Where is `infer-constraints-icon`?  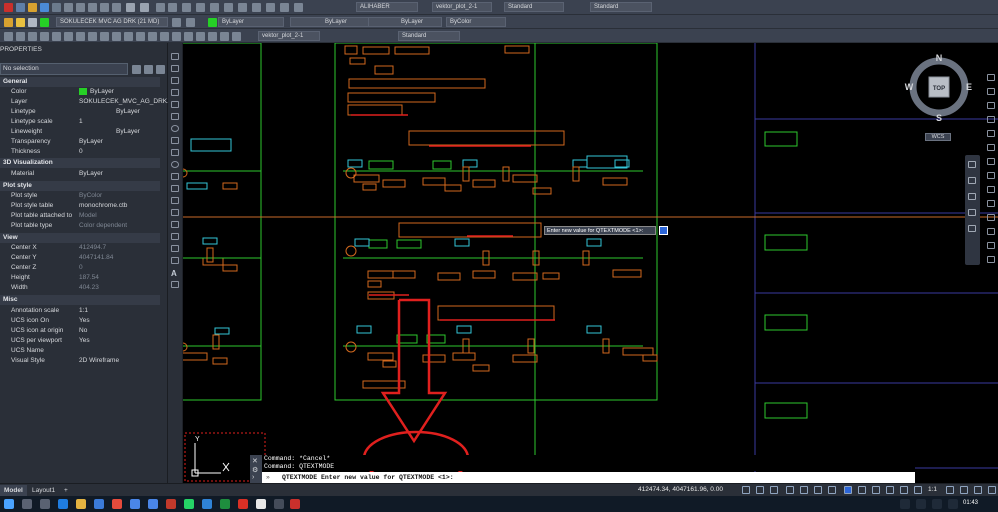
infer-constraints-icon is located at coordinates (790, 490).